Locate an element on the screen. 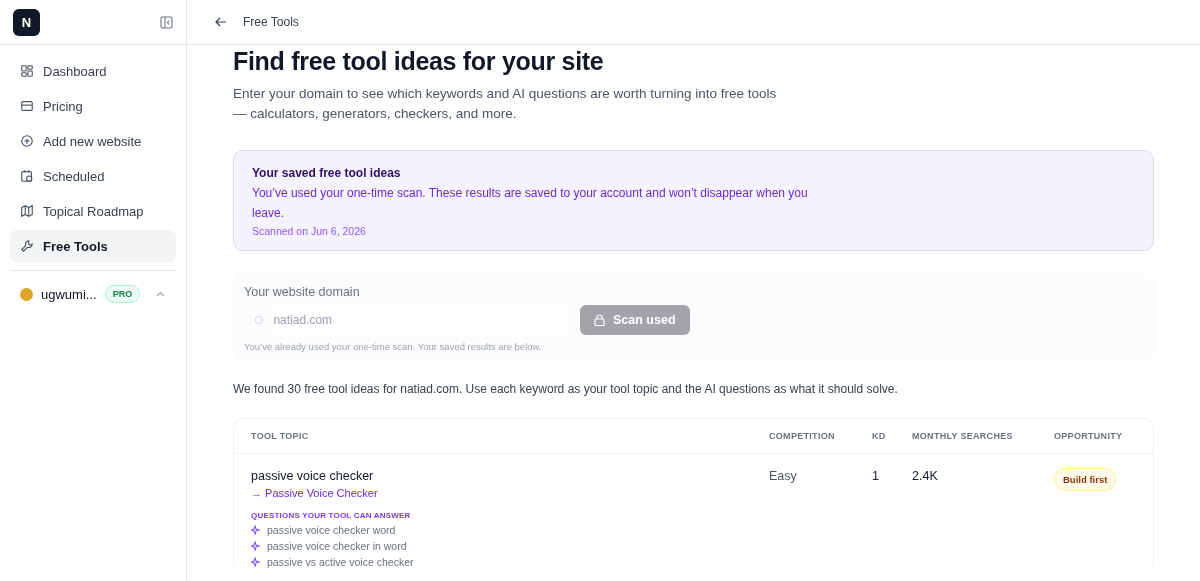 This screenshot has height=581, width=1200. lock-icon is located at coordinates (599, 320).